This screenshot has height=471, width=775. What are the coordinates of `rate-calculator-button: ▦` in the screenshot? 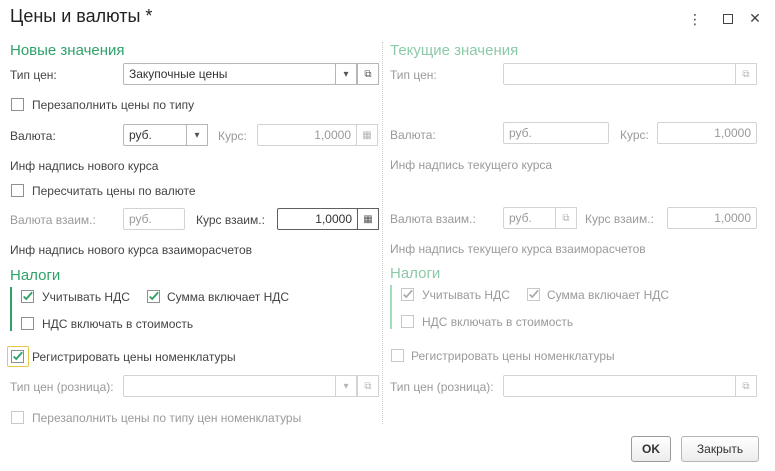 It's located at (367, 135).